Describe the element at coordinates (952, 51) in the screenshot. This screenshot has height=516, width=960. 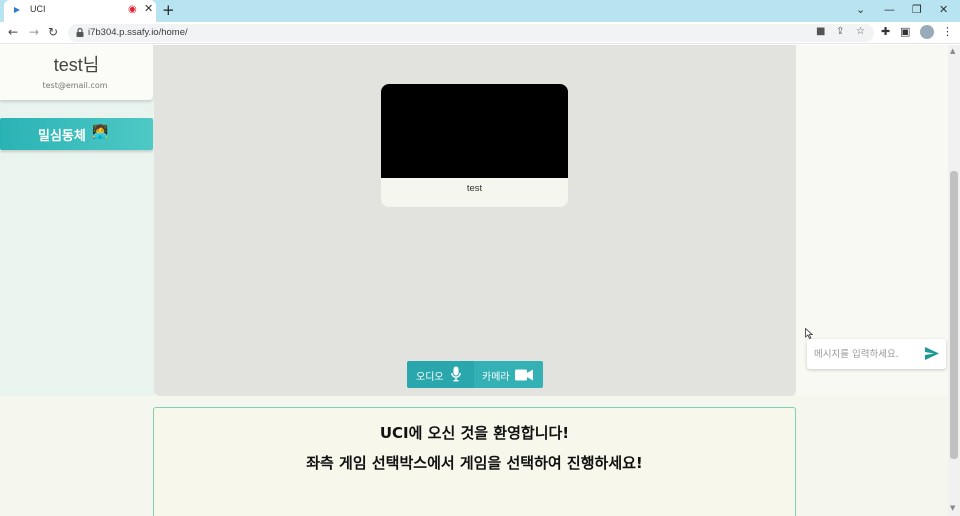
I see `scroll-up-arrow-icon: ▲` at that location.